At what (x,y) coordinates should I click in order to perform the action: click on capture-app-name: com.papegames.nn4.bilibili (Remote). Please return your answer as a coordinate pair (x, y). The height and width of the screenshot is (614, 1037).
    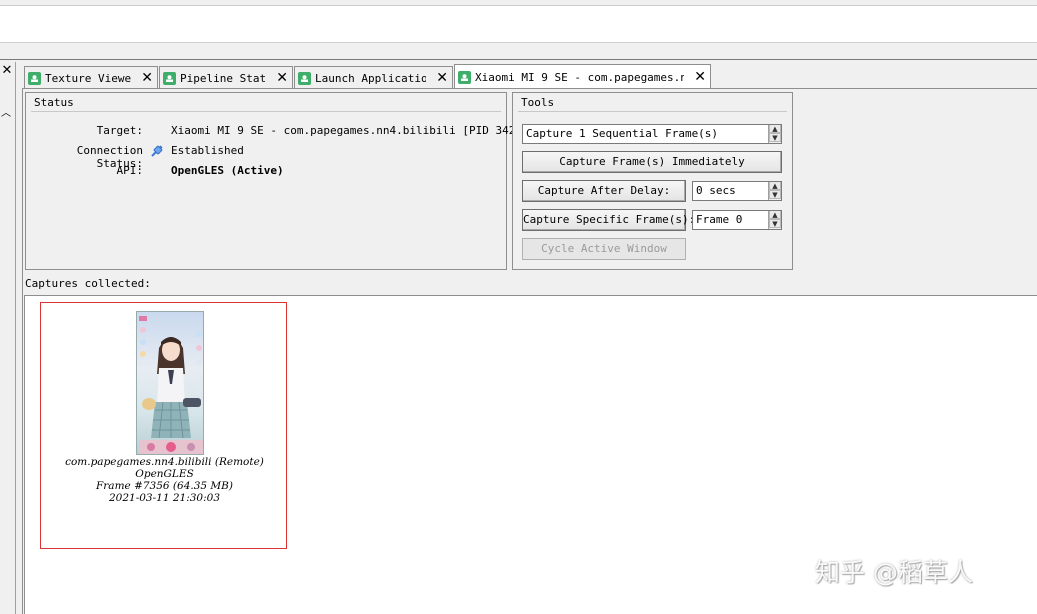
    Looking at the image, I should click on (164, 462).